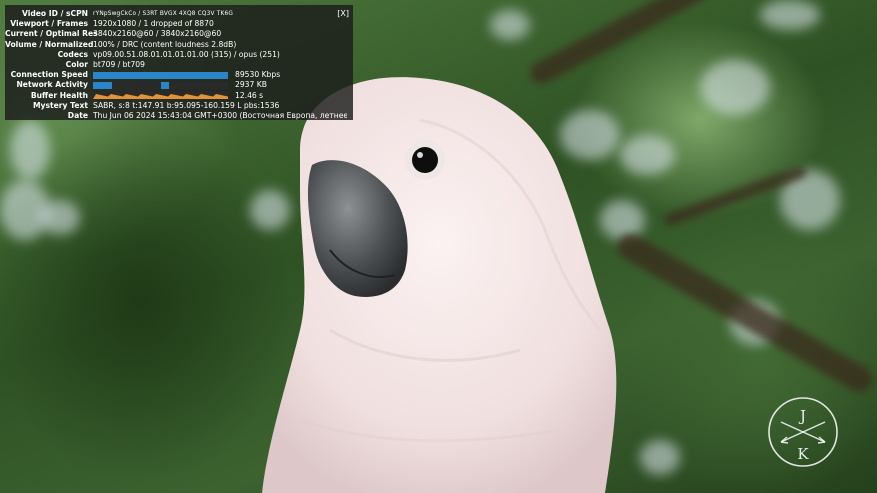  I want to click on stats-label: Date, so click(77, 115).